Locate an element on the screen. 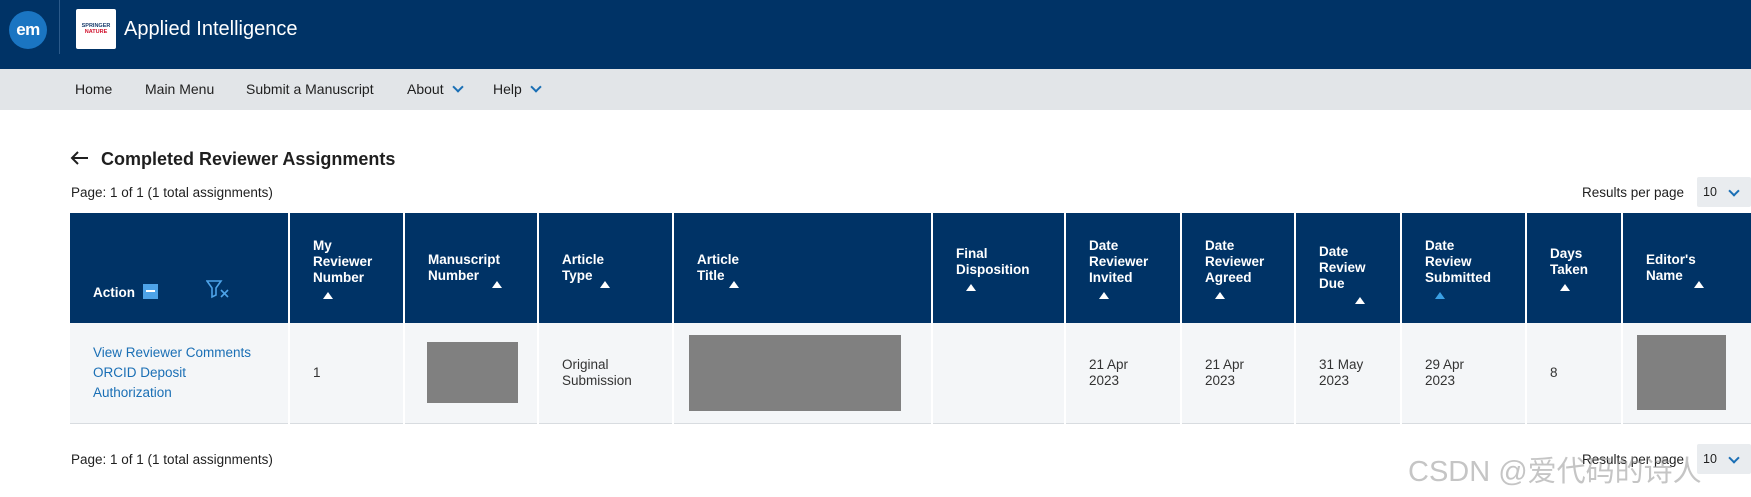  col-date-agreed: Date Reviewer Agreed is located at coordinates (1238, 268).